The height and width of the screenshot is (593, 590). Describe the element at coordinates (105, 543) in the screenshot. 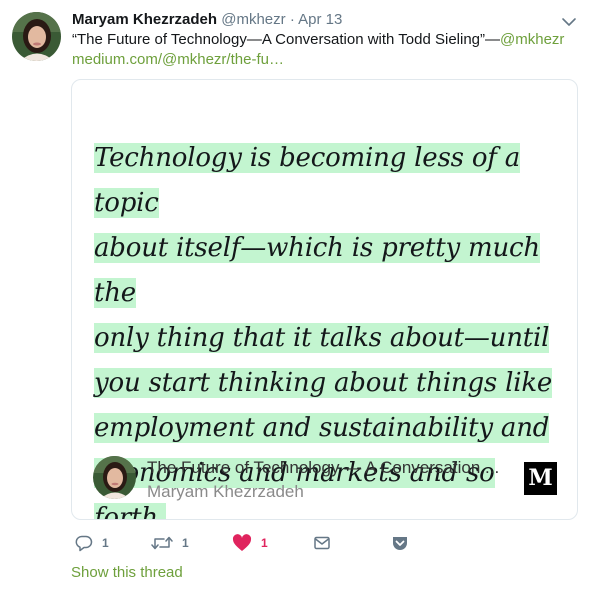

I see `reply-count: 1` at that location.